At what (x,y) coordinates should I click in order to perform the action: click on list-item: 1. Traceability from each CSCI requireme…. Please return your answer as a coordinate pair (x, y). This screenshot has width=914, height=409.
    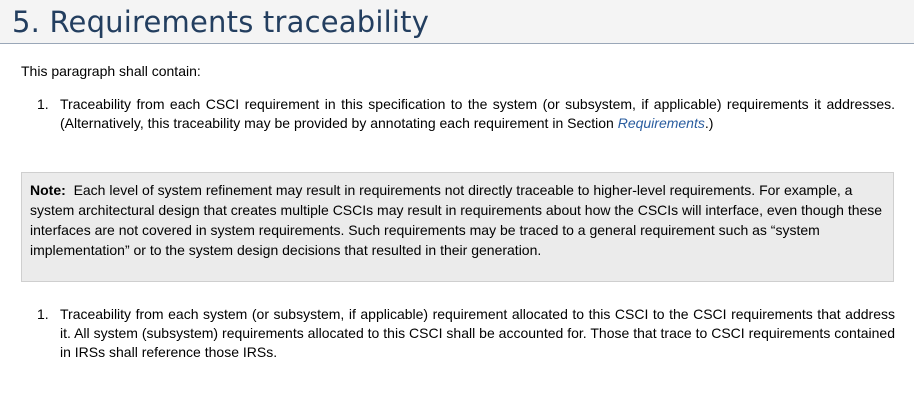
    Looking at the image, I should click on (466, 114).